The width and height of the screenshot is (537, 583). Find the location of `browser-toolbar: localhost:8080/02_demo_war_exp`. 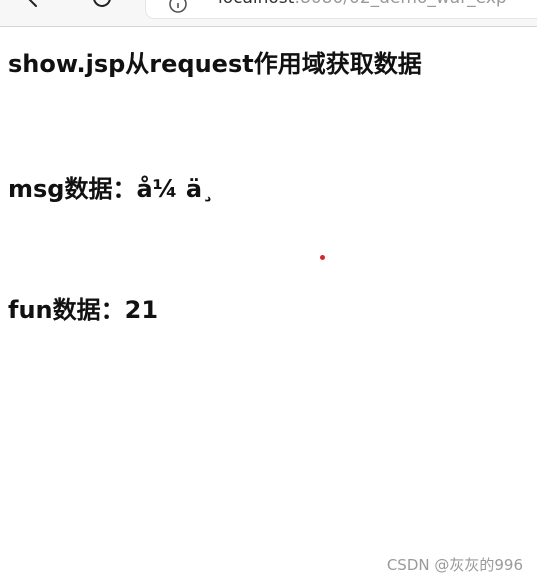

browser-toolbar: localhost:8080/02_demo_war_exp is located at coordinates (268, 13).